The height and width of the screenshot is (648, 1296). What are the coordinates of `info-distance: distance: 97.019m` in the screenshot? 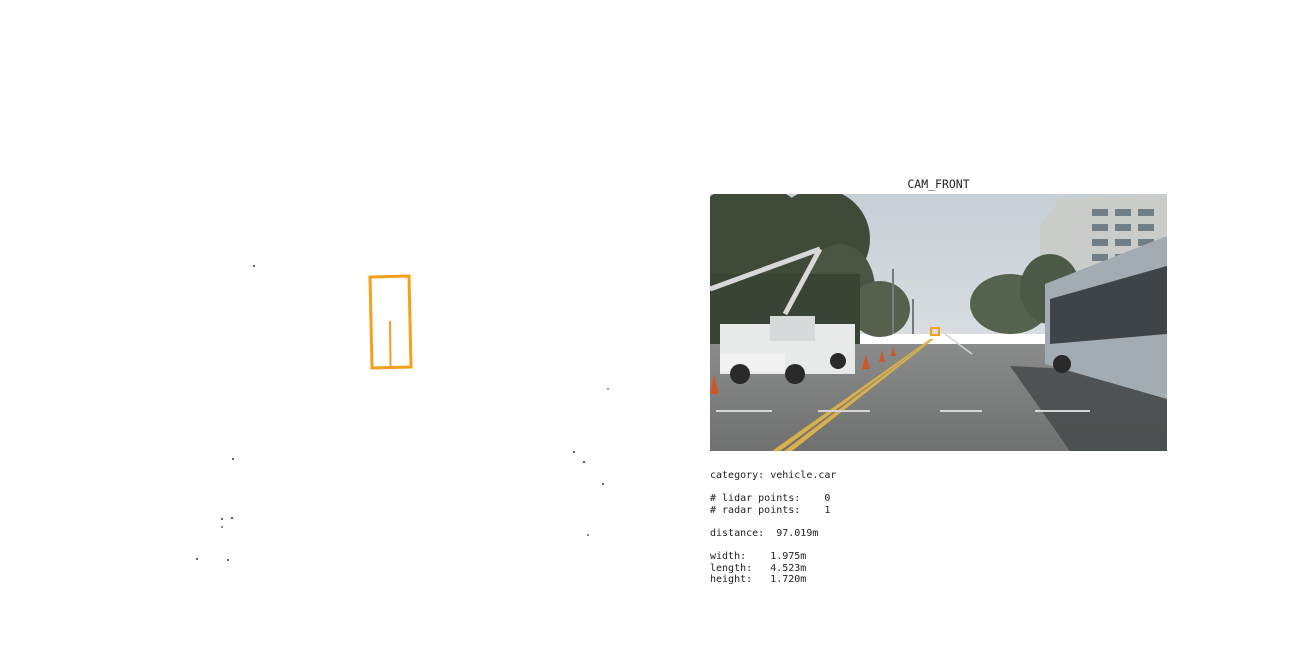 It's located at (764, 533).